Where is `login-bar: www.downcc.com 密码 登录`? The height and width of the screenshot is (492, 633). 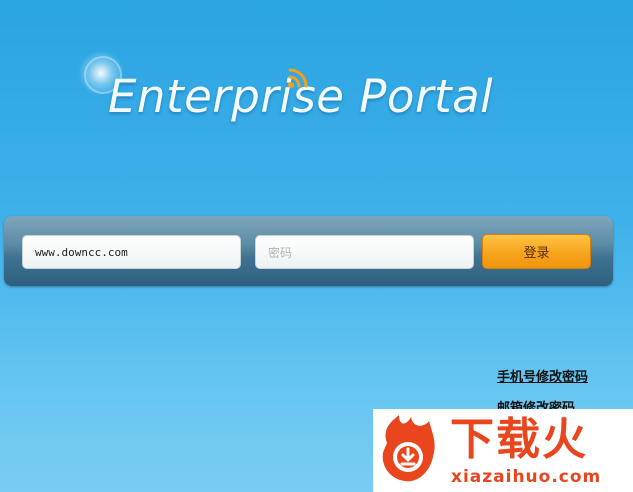
login-bar: www.downcc.com 密码 登录 is located at coordinates (308, 251).